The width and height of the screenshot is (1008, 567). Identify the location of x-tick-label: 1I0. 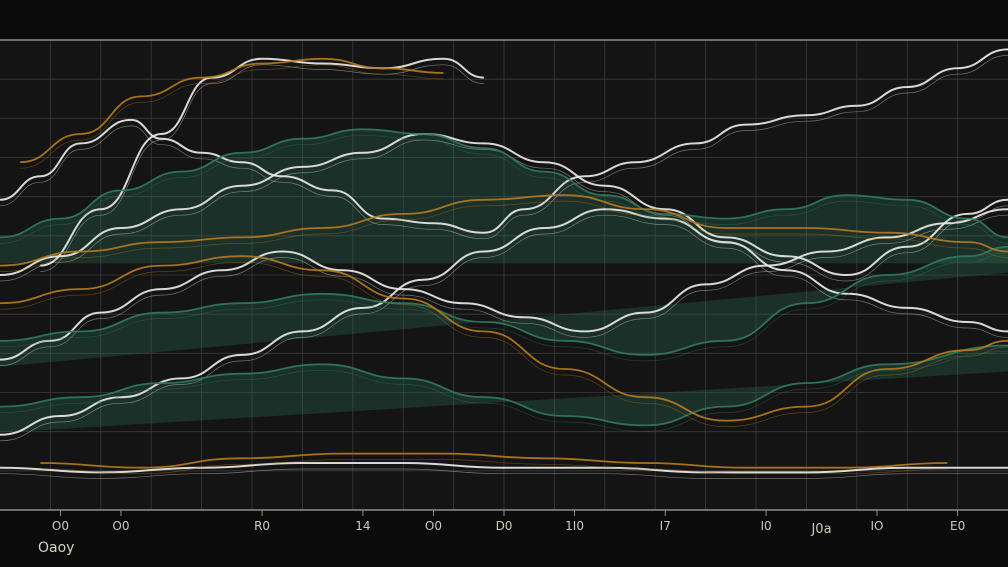
(574, 526).